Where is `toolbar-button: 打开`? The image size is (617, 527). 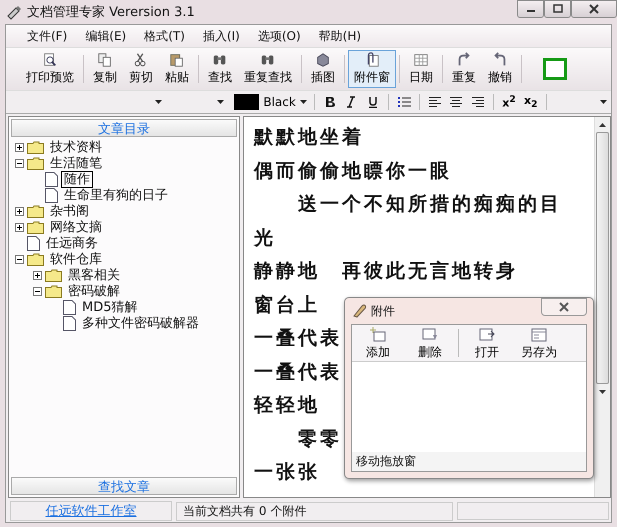 toolbar-button: 打开 is located at coordinates (487, 343).